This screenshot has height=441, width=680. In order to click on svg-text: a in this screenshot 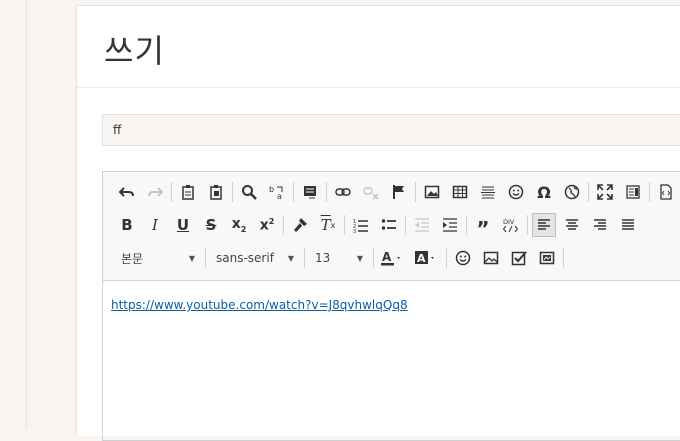, I will do `click(279, 196)`.